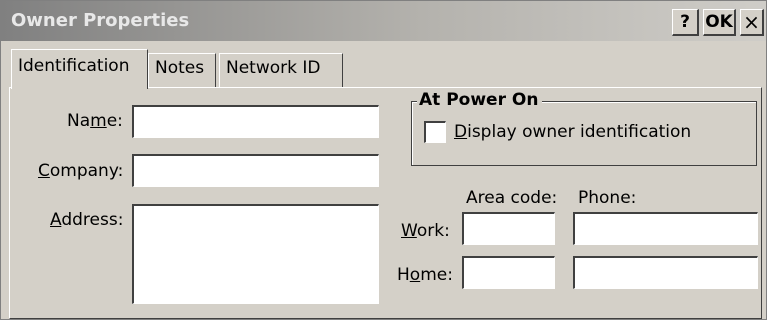  I want to click on display-owner-id-label: Display owner identification, so click(572, 132).